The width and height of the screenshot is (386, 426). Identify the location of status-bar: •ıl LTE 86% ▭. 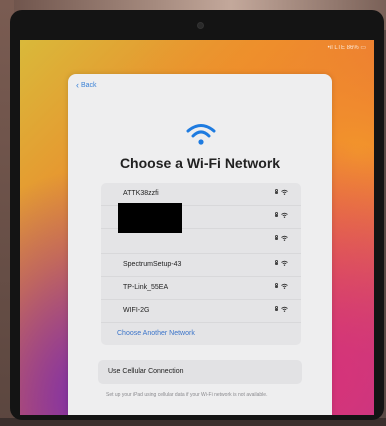
(346, 48).